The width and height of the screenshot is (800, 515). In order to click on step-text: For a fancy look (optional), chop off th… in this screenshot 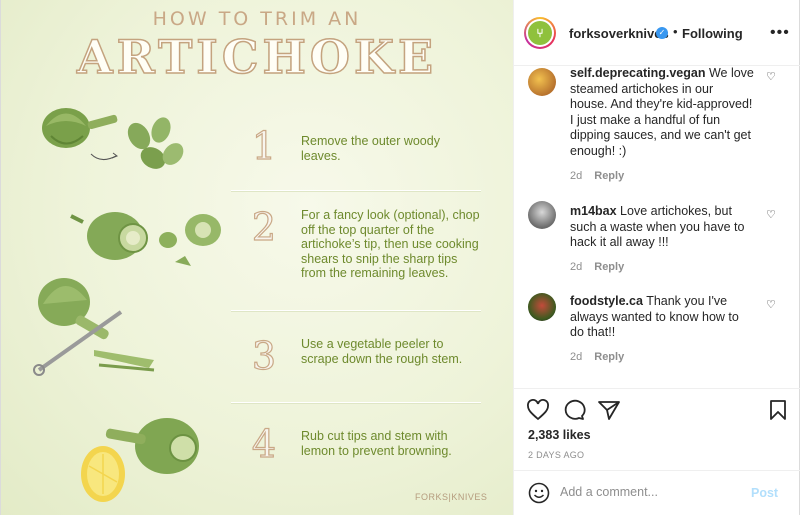, I will do `click(390, 244)`.